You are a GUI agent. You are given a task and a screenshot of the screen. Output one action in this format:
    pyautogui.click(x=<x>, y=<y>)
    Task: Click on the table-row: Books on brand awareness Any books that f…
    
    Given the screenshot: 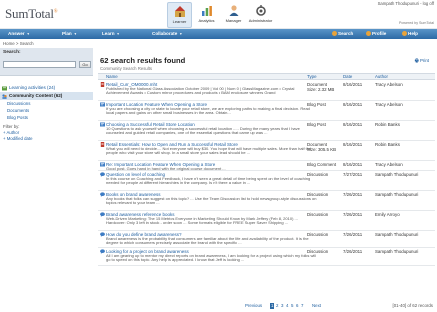 What is the action you would take?
    pyautogui.click(x=266, y=201)
    